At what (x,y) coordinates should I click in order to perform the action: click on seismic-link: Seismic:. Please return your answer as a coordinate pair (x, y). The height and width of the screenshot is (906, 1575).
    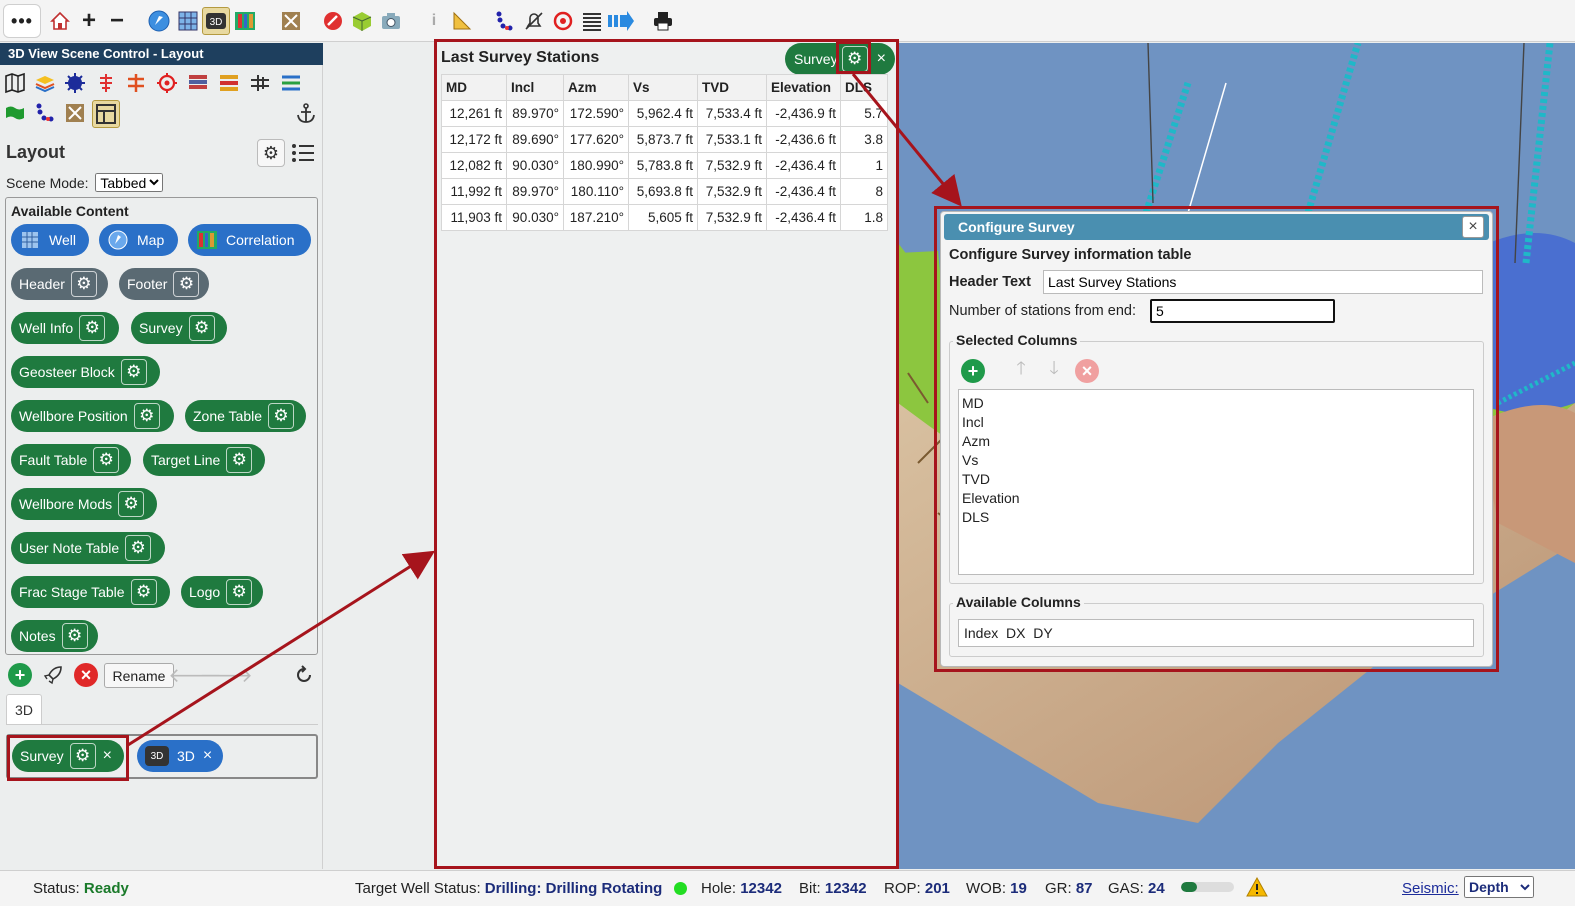
    Looking at the image, I should click on (1430, 888).